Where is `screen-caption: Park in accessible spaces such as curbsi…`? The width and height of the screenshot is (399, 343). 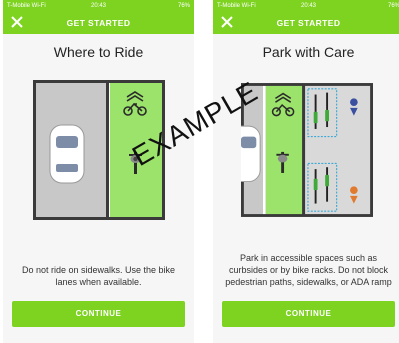 screen-caption: Park in accessible spaces such as curbsi… is located at coordinates (308, 270).